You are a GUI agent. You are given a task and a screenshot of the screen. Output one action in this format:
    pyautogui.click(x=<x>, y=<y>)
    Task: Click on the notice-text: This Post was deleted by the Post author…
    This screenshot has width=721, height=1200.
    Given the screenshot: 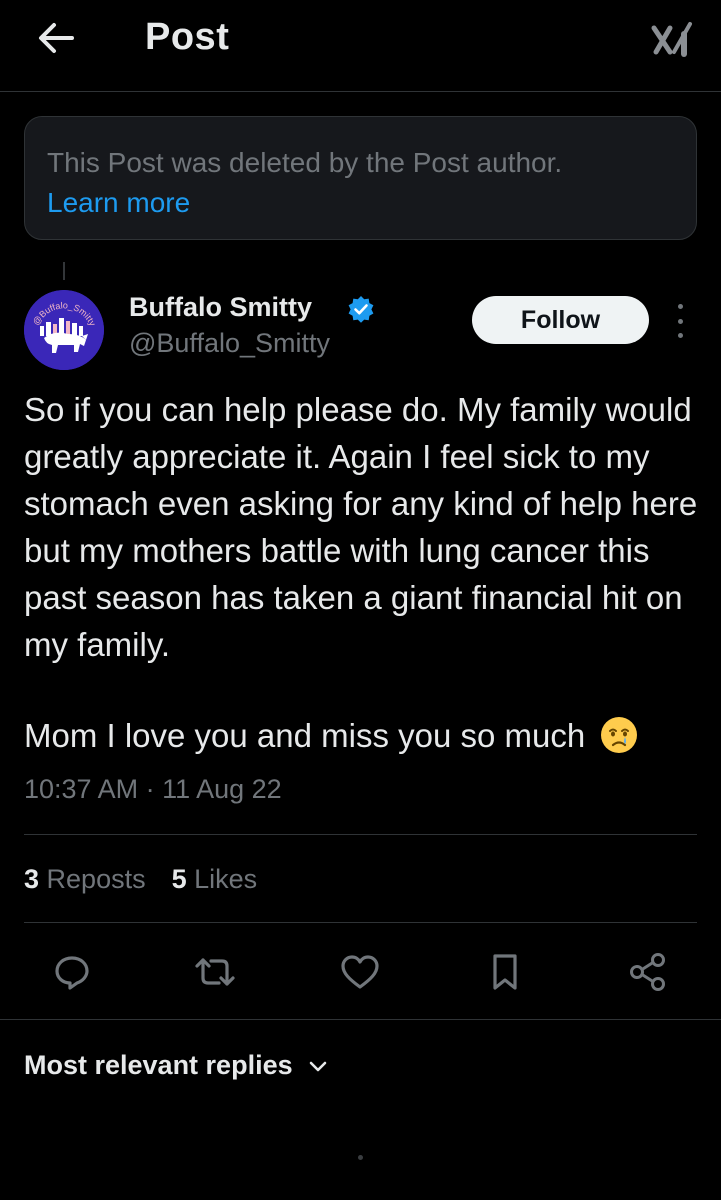 What is the action you would take?
    pyautogui.click(x=305, y=162)
    